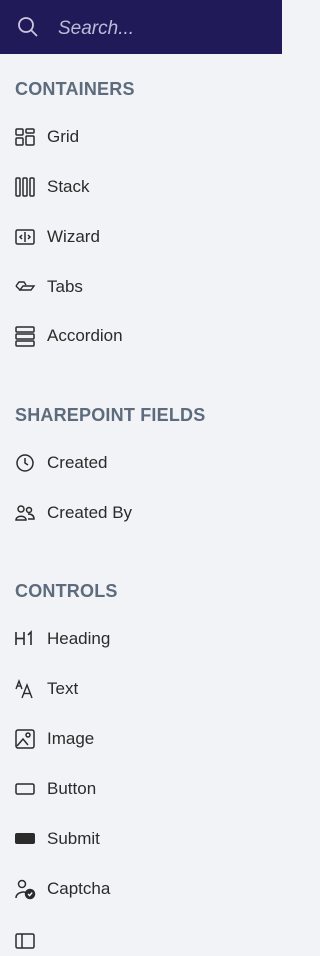  What do you see at coordinates (75, 89) in the screenshot?
I see `section-title-containers: CONTAINERS` at bounding box center [75, 89].